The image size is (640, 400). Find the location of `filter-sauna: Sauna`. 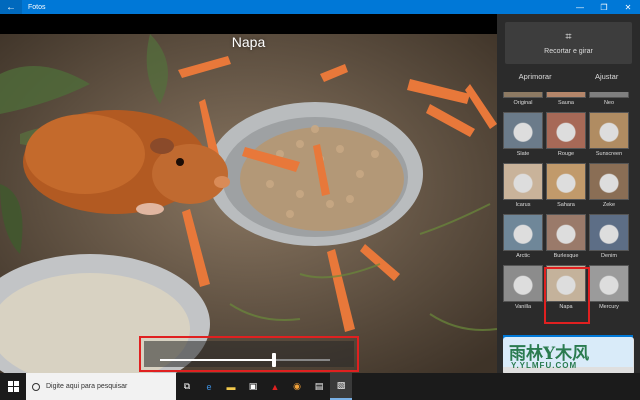

filter-sauna: Sauna is located at coordinates (566, 99).